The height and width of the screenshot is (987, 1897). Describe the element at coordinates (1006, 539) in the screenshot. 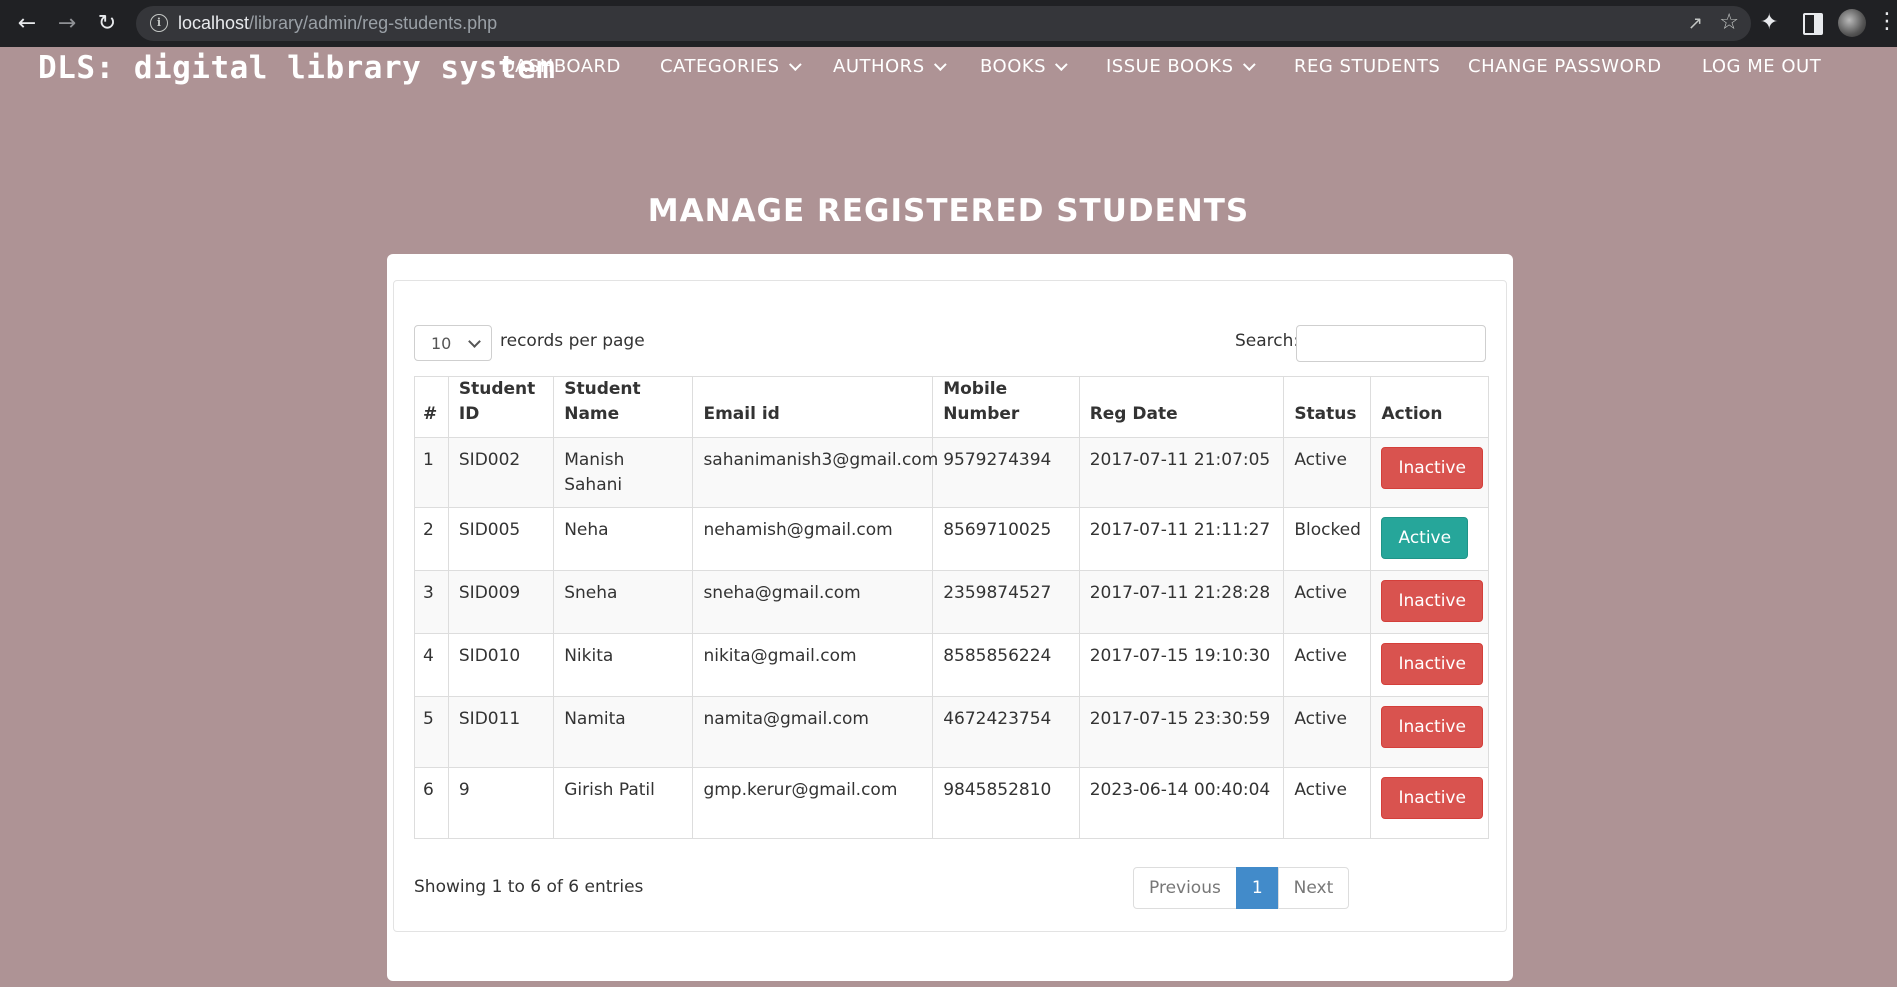

I see `cell-mobile: 8569710025` at that location.